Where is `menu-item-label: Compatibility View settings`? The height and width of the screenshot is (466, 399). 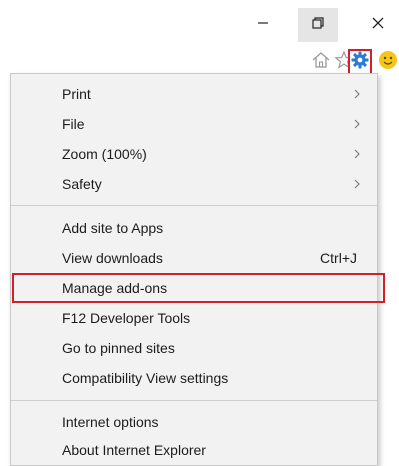
menu-item-label: Compatibility View settings is located at coordinates (145, 378).